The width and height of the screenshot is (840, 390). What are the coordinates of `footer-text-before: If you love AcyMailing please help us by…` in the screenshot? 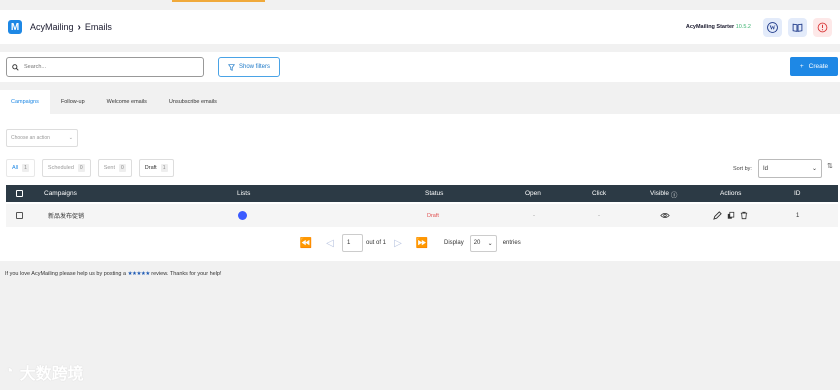 It's located at (66, 274).